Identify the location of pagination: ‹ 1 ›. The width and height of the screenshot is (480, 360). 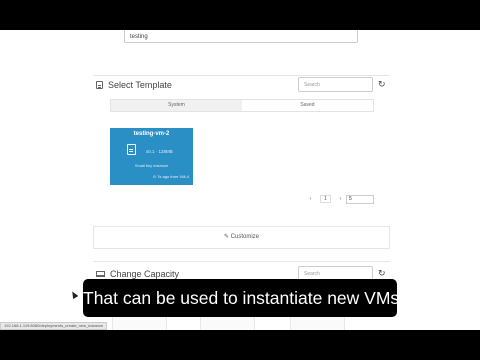
(325, 199).